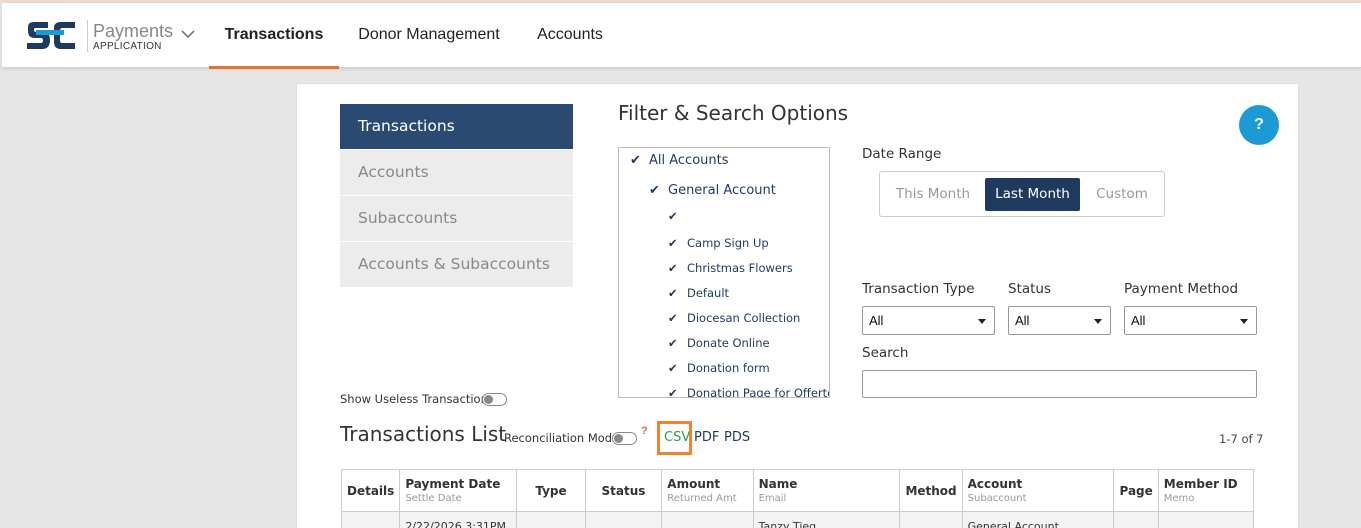  Describe the element at coordinates (456, 173) in the screenshot. I see `sidebar-item-accounts: Accounts` at that location.